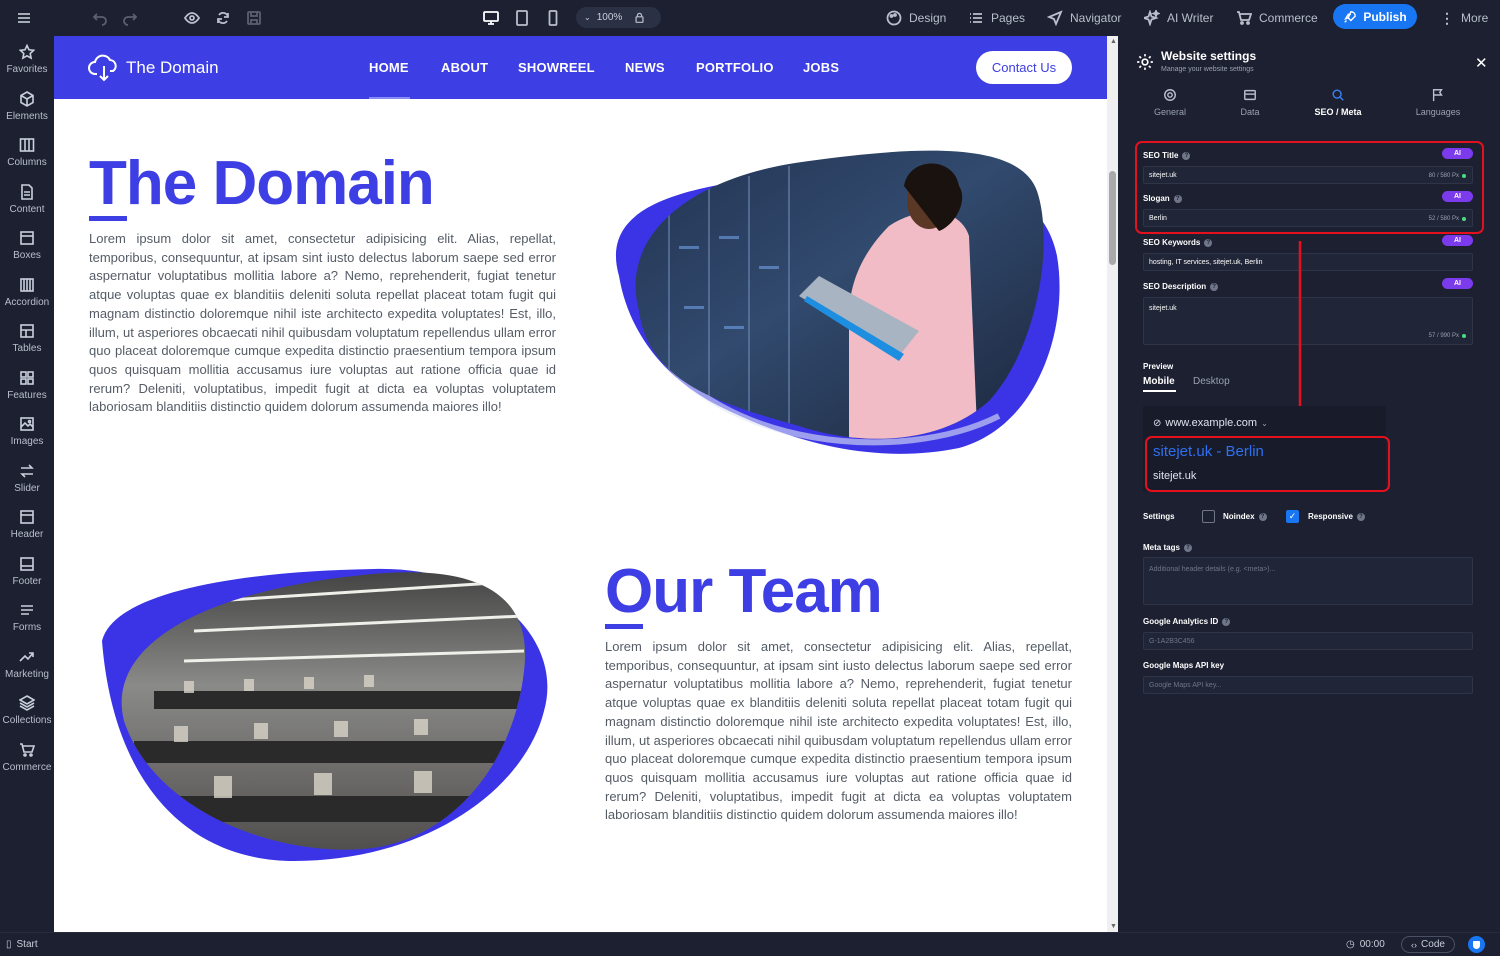 Image resolution: width=1500 pixels, height=956 pixels. Describe the element at coordinates (100, 18) in the screenshot. I see `undo-icon` at that location.